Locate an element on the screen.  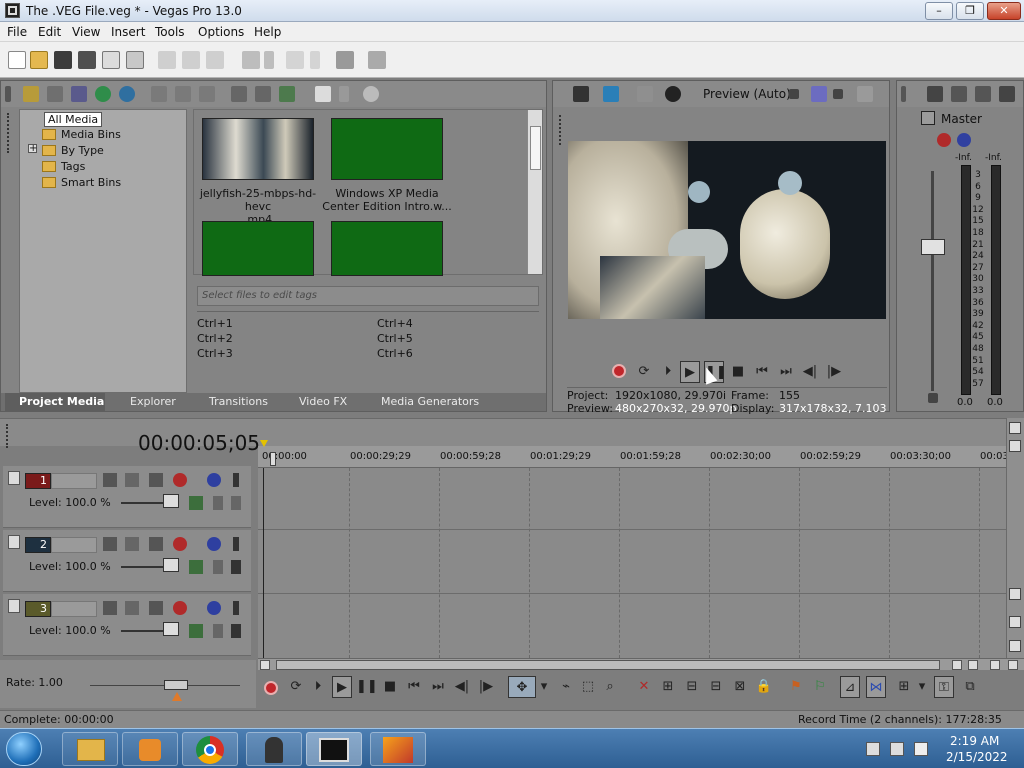
views-dropdown-icon is located at coordinates (344, 94).